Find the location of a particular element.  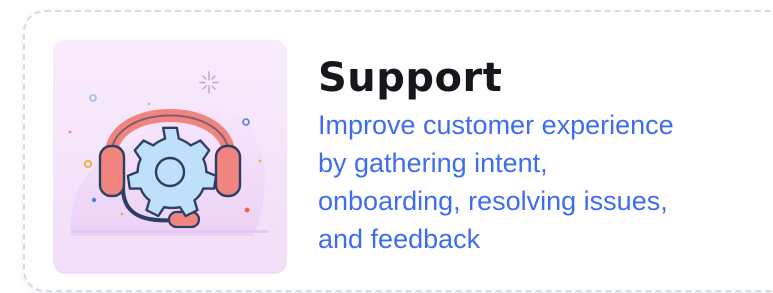

card-title: Support is located at coordinates (410, 78).